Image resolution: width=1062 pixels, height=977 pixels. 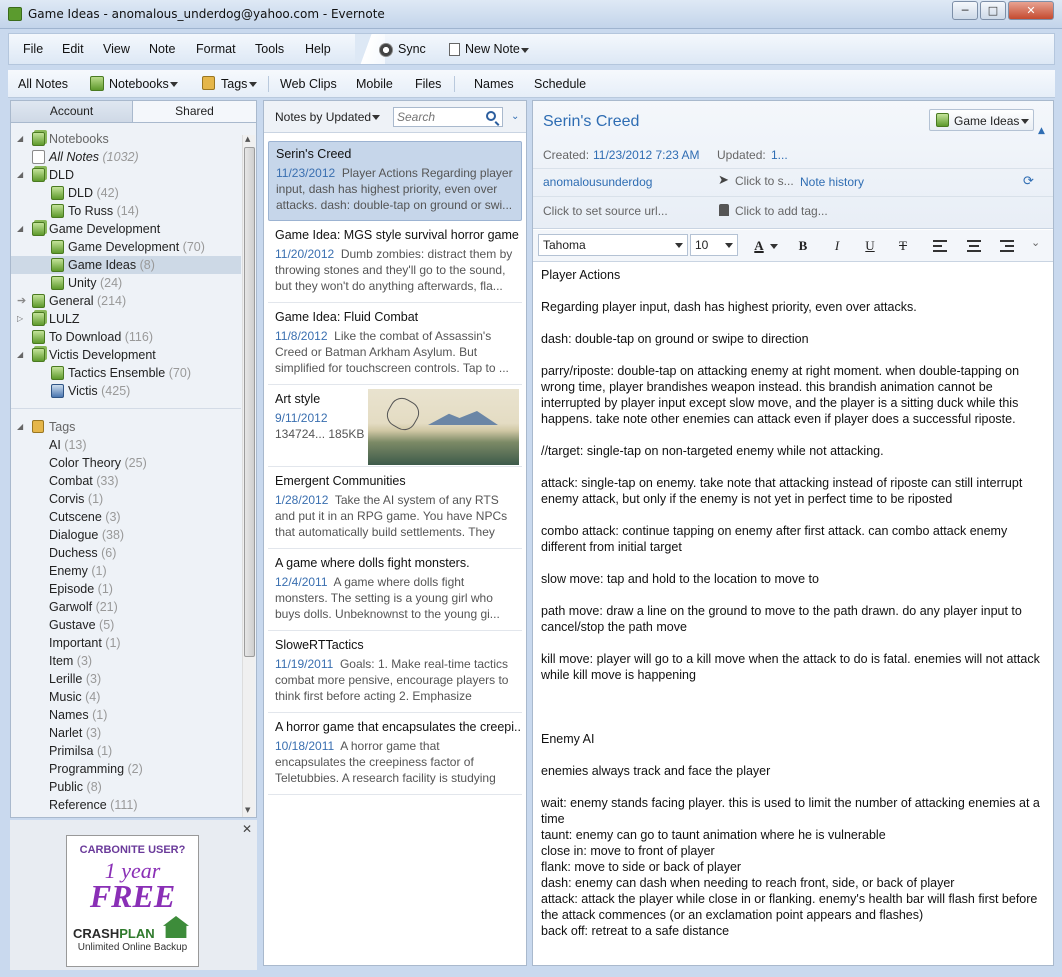 I want to click on menu-edit: Edit, so click(x=73, y=49).